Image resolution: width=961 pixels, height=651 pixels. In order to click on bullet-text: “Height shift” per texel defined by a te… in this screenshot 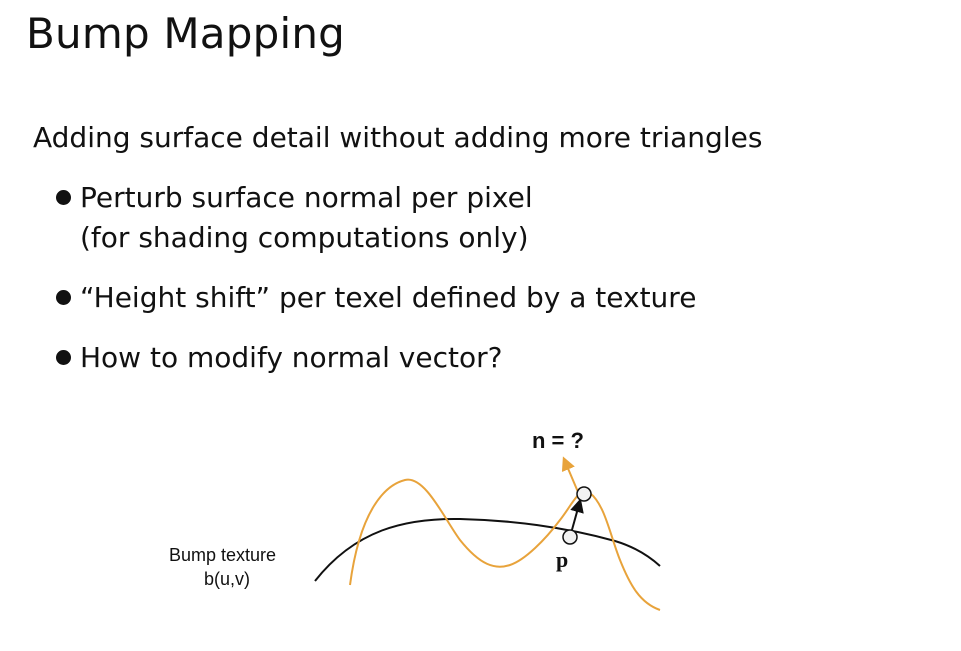, I will do `click(388, 297)`.